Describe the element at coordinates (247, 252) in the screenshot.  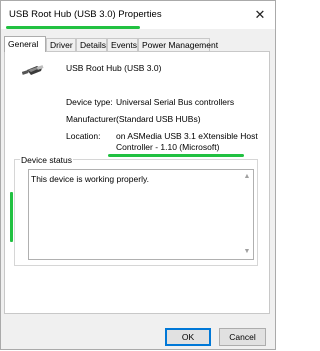
I see `chevron-down-icon: ▼` at that location.